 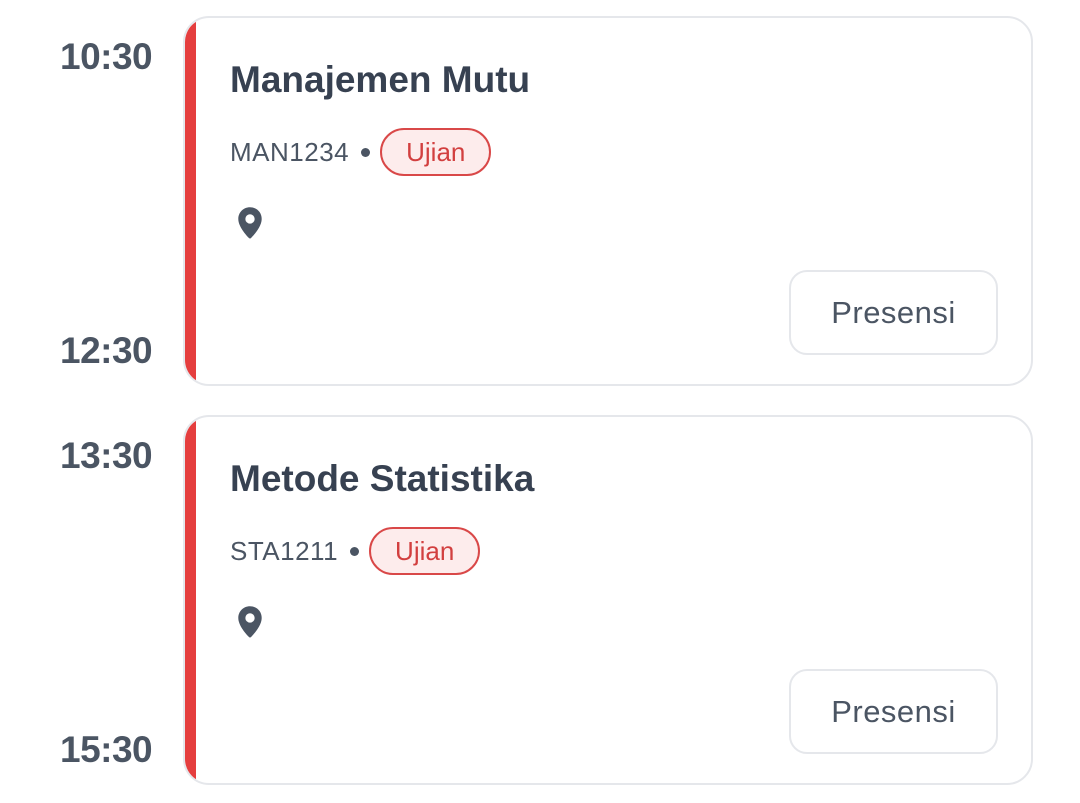 I want to click on course-meta: MAN1234 Ujian, so click(x=361, y=152).